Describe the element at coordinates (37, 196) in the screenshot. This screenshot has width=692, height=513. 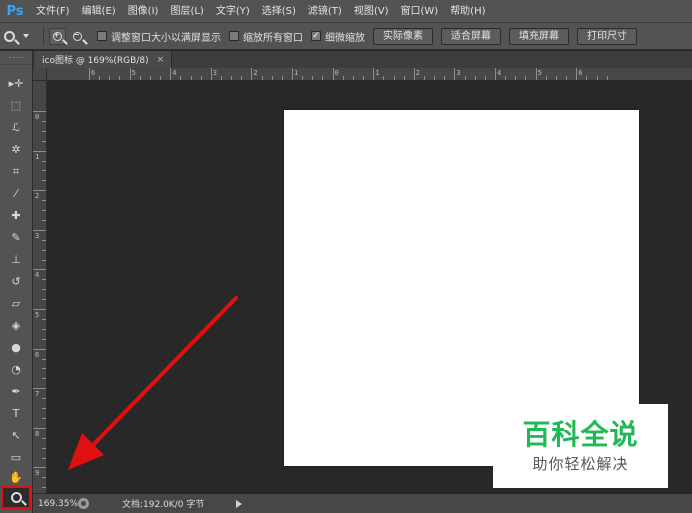
I see `ruler-label: 2` at that location.